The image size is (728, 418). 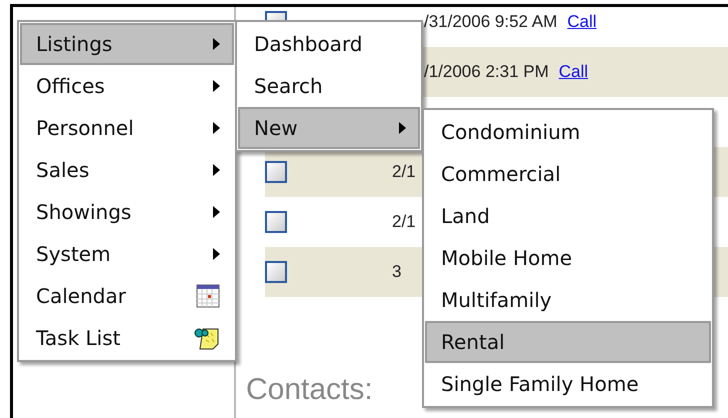 What do you see at coordinates (127, 296) in the screenshot?
I see `menu-item: Calendar` at bounding box center [127, 296].